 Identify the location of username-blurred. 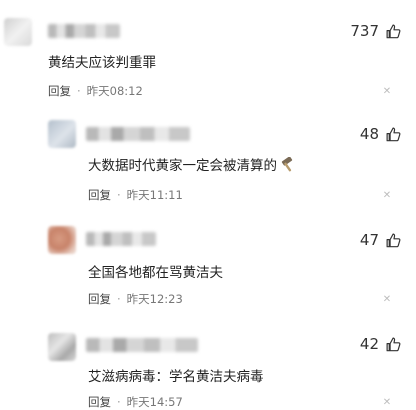
(142, 345).